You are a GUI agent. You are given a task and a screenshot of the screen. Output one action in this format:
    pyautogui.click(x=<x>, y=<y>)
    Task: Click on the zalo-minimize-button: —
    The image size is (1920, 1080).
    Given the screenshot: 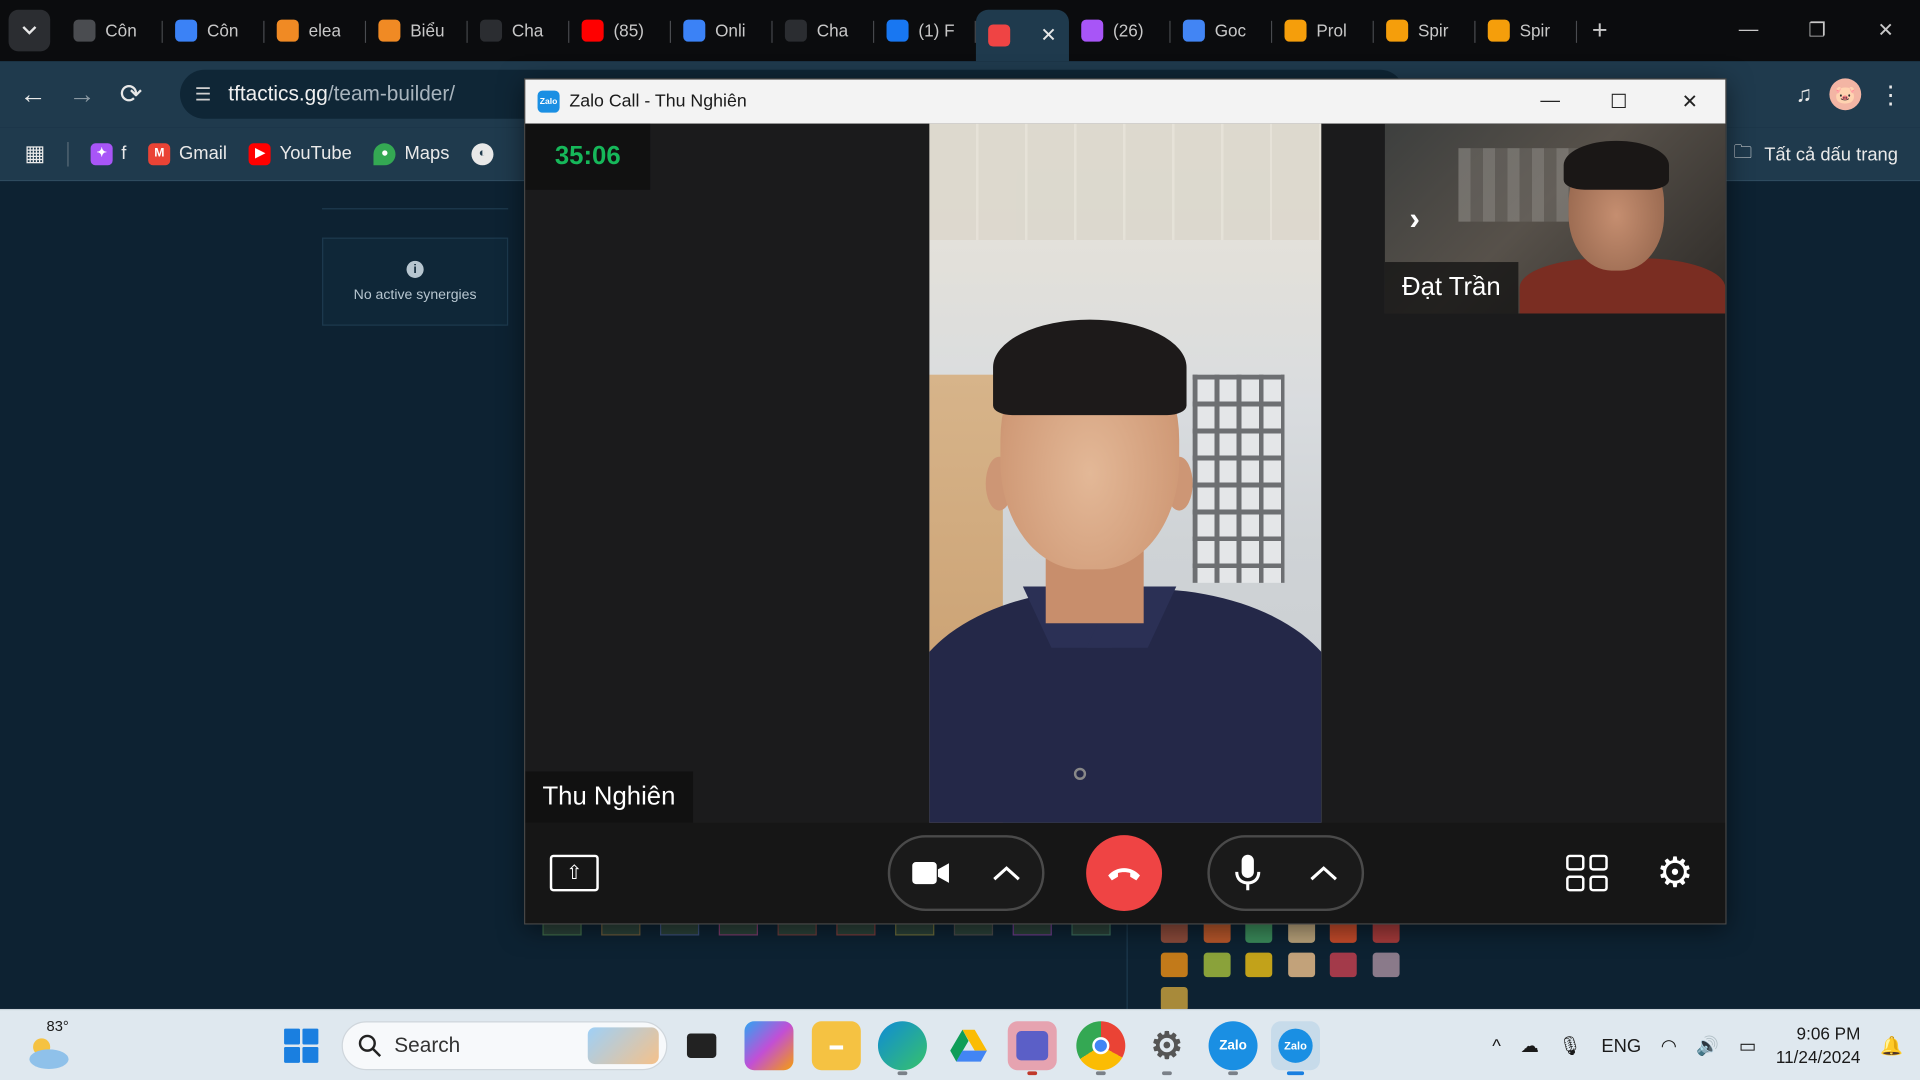 What is the action you would take?
    pyautogui.click(x=1550, y=102)
    